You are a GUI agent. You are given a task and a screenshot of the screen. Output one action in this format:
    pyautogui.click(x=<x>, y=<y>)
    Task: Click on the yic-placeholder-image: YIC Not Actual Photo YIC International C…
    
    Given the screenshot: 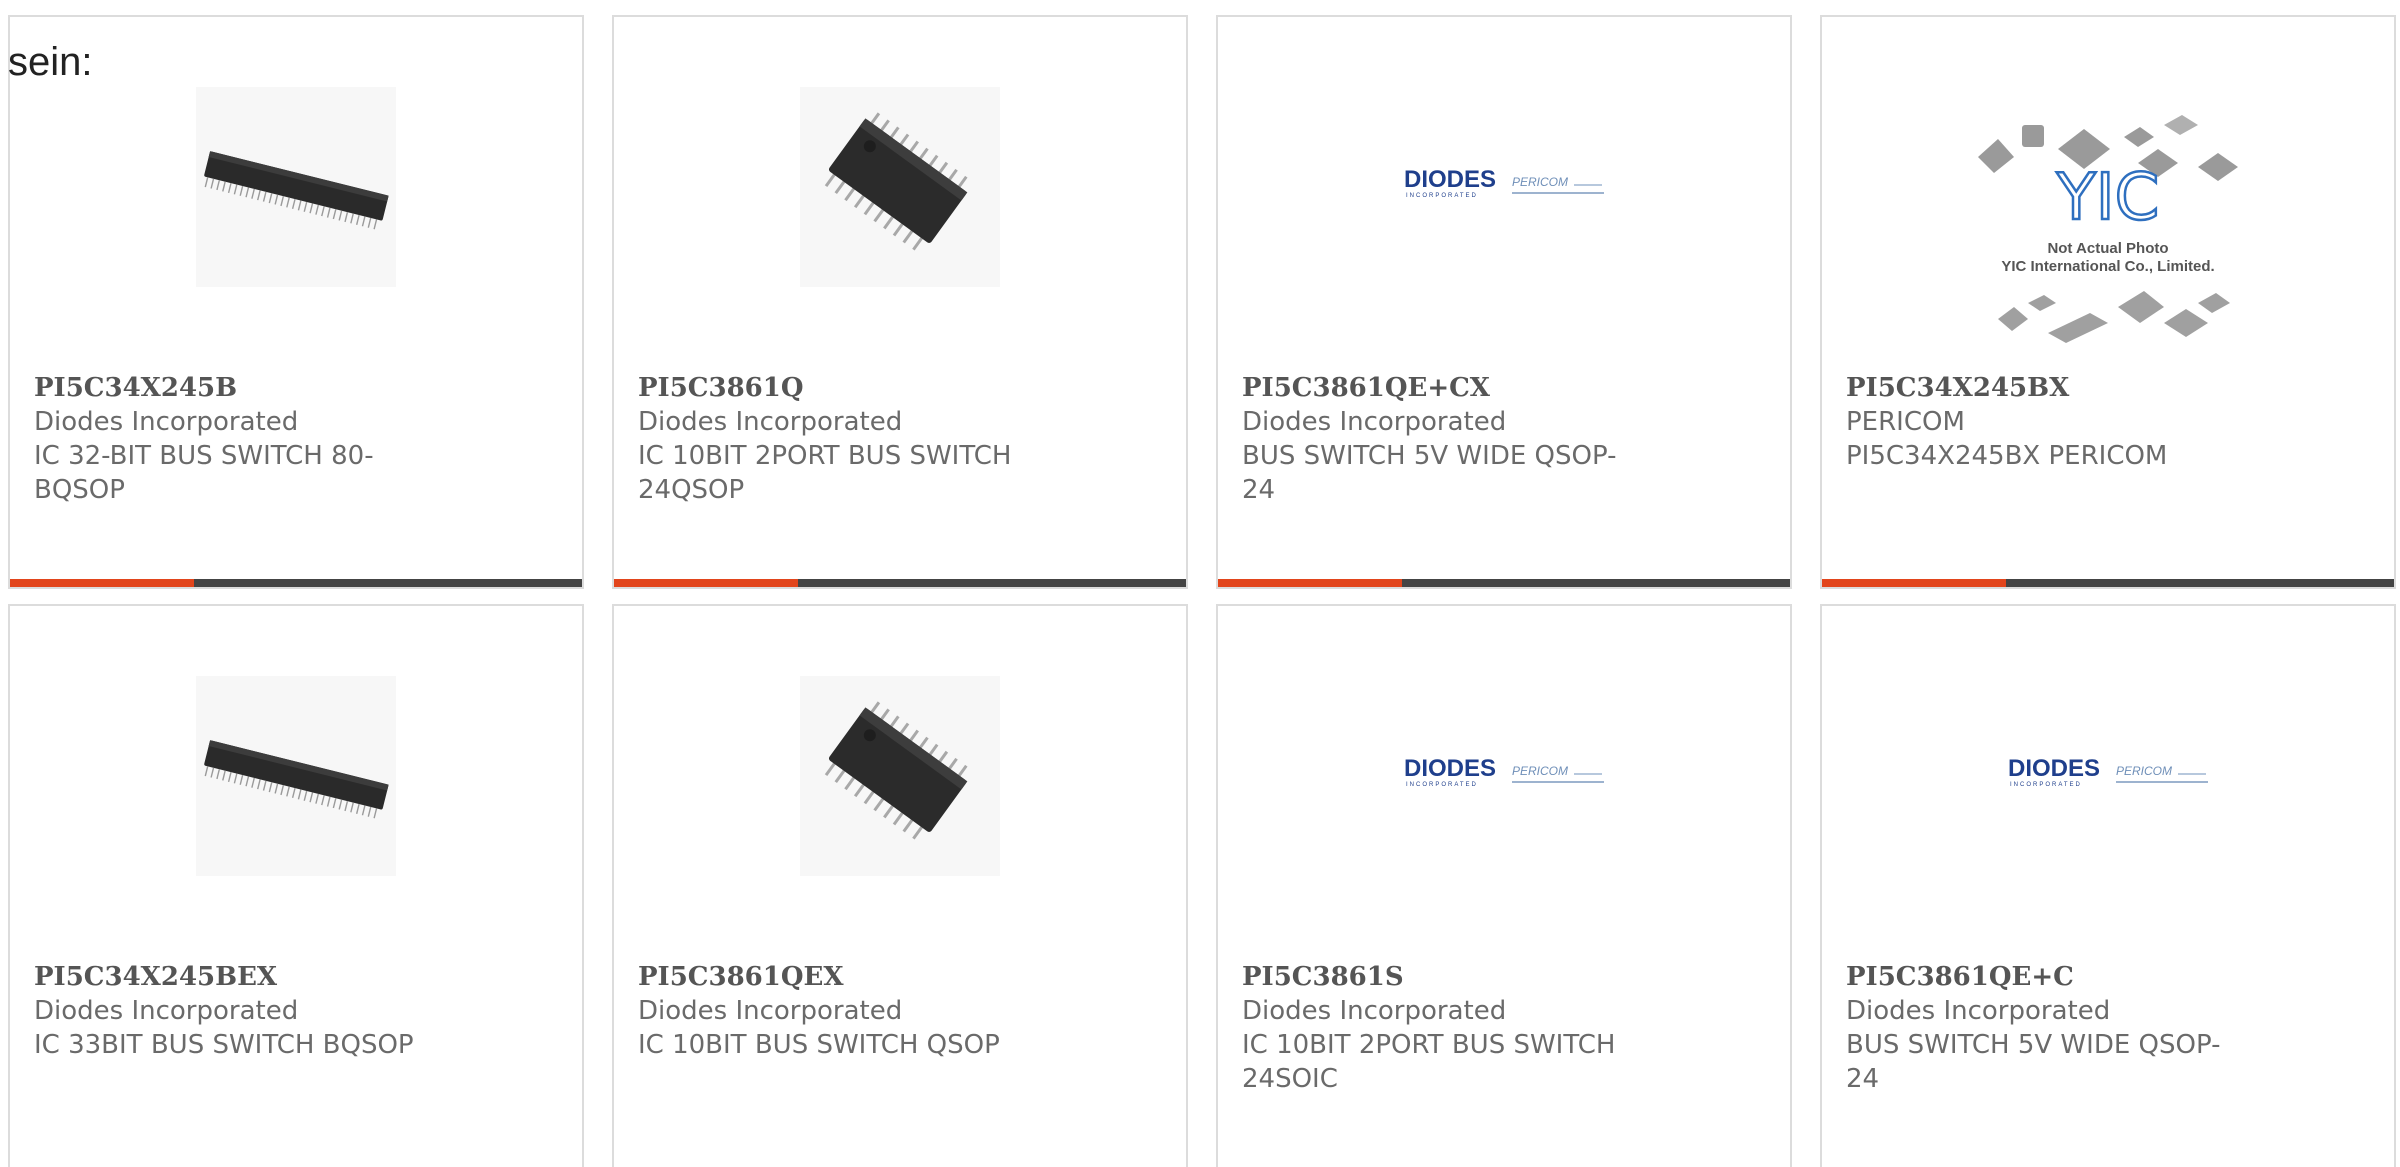 What is the action you would take?
    pyautogui.click(x=2108, y=232)
    